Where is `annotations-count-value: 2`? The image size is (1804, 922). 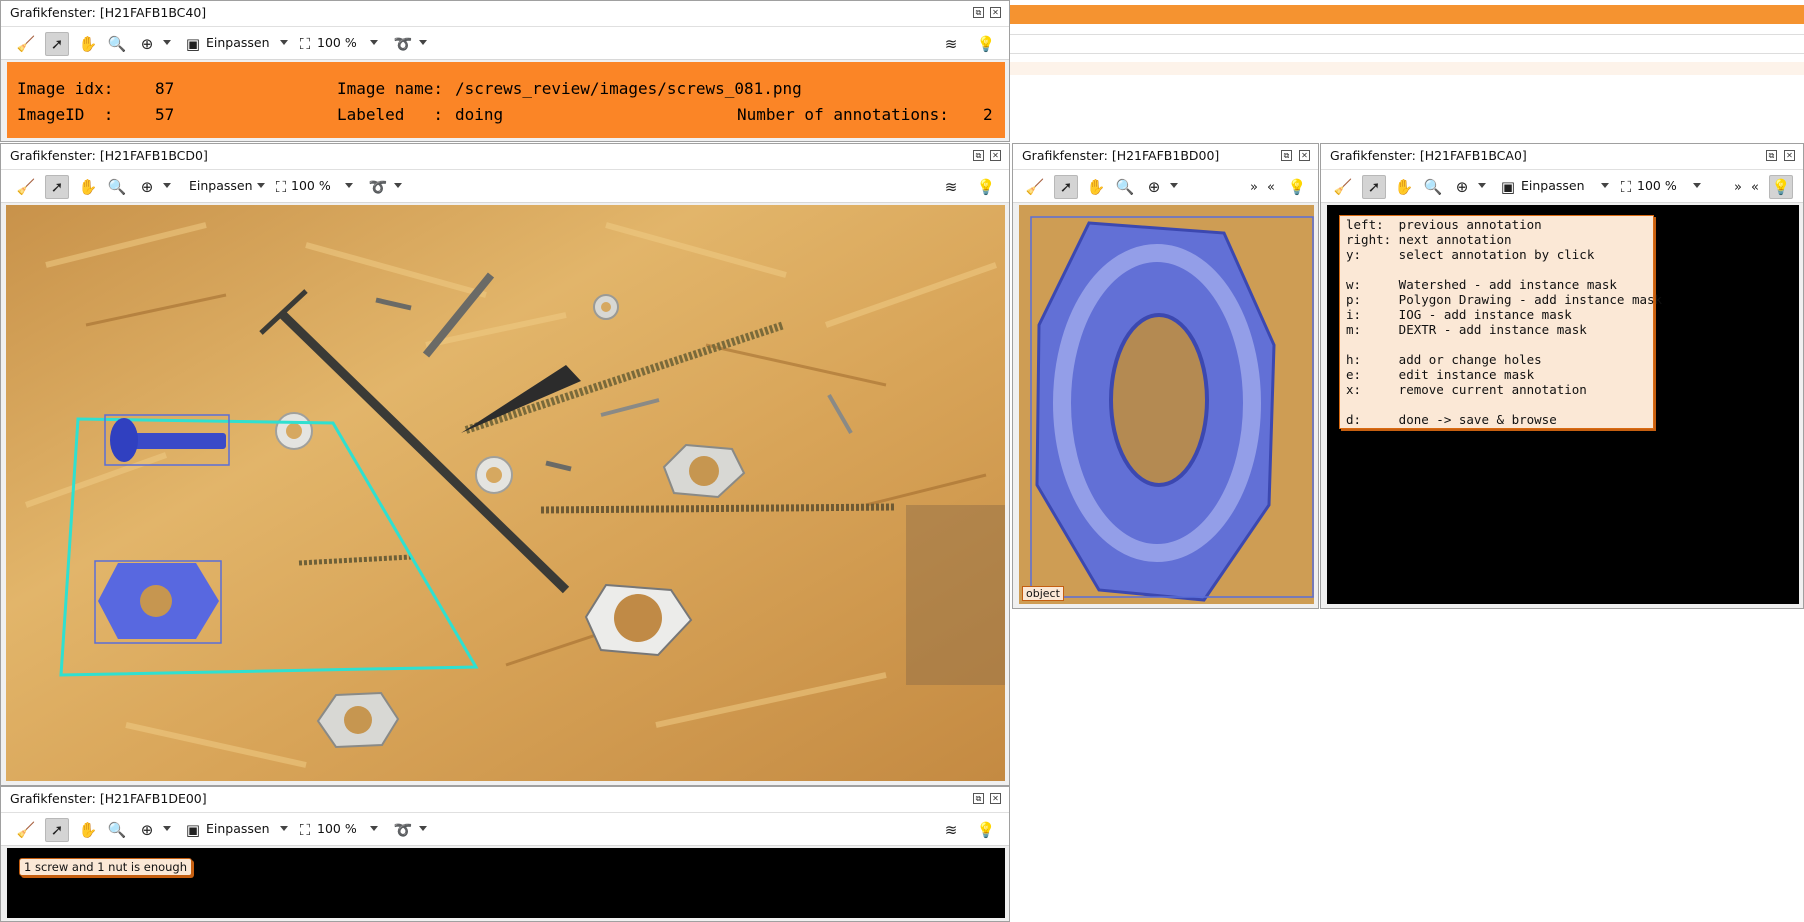
annotations-count-value: 2 is located at coordinates (988, 114).